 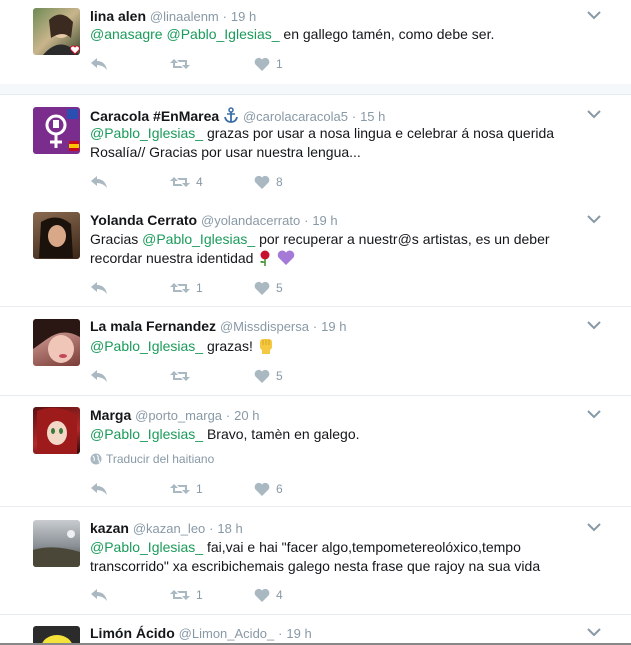 What do you see at coordinates (154, 116) in the screenshot?
I see `display-name: Caracola #EnMarea` at bounding box center [154, 116].